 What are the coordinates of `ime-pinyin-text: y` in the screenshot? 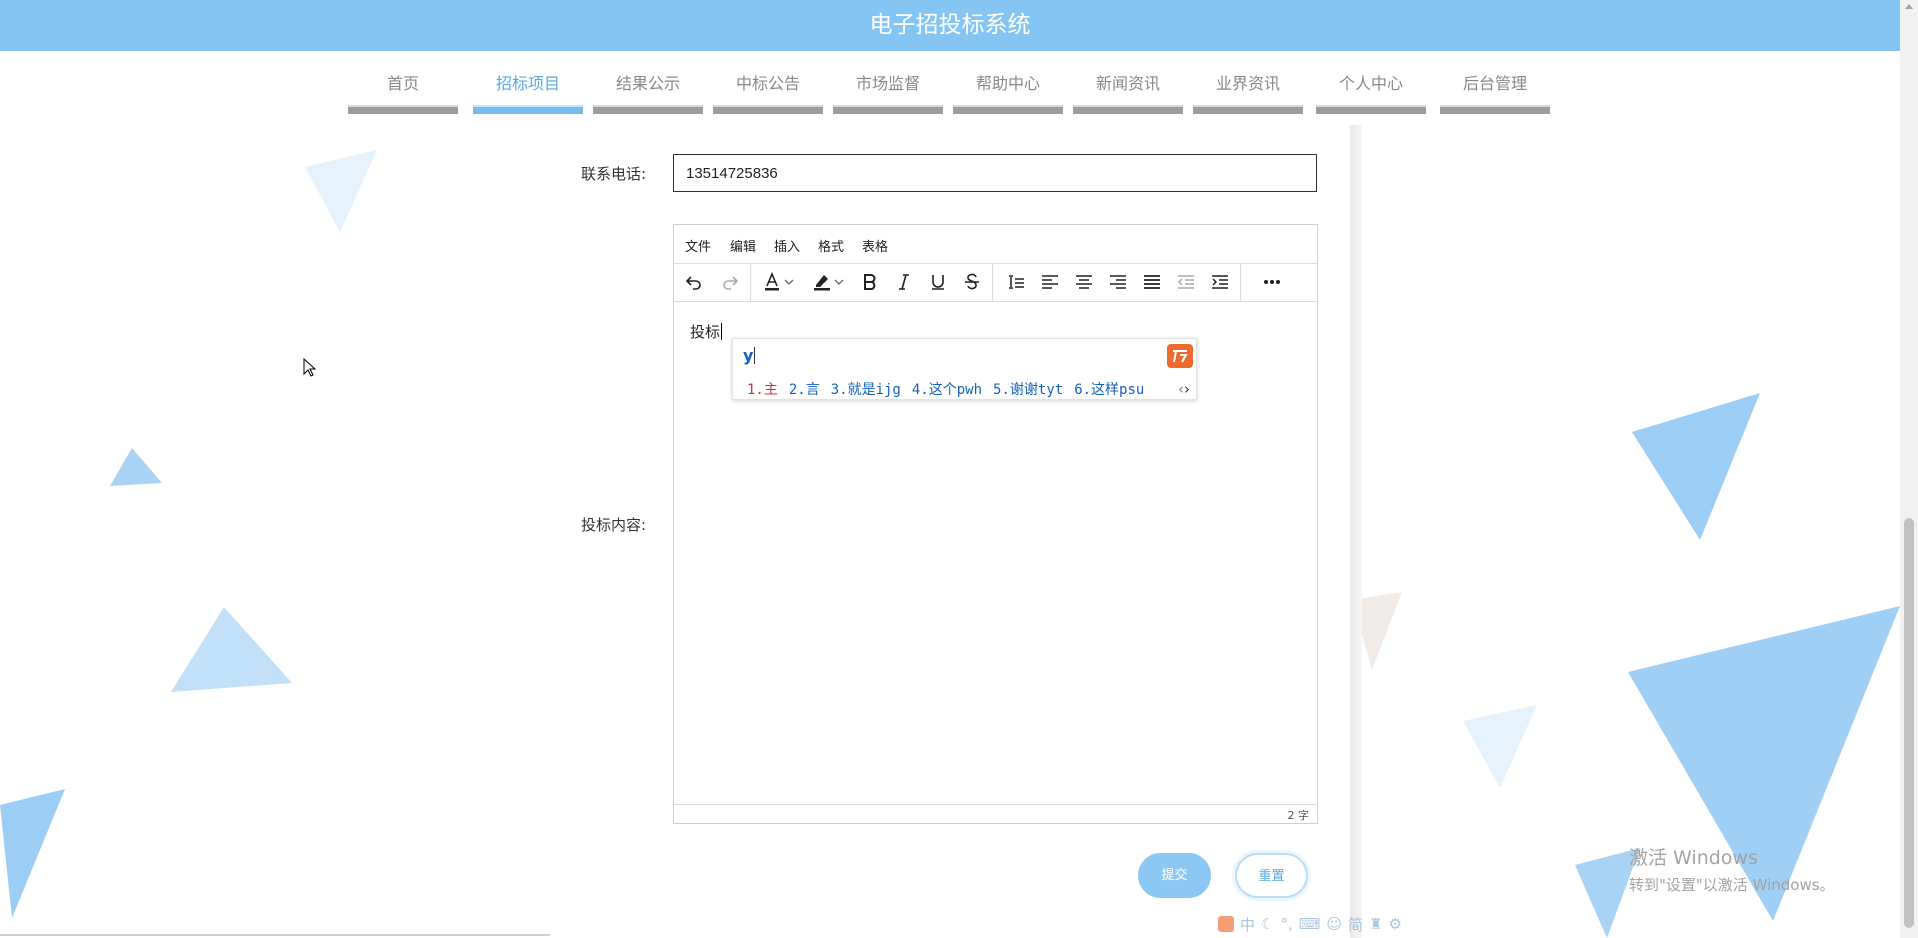 It's located at (748, 355).